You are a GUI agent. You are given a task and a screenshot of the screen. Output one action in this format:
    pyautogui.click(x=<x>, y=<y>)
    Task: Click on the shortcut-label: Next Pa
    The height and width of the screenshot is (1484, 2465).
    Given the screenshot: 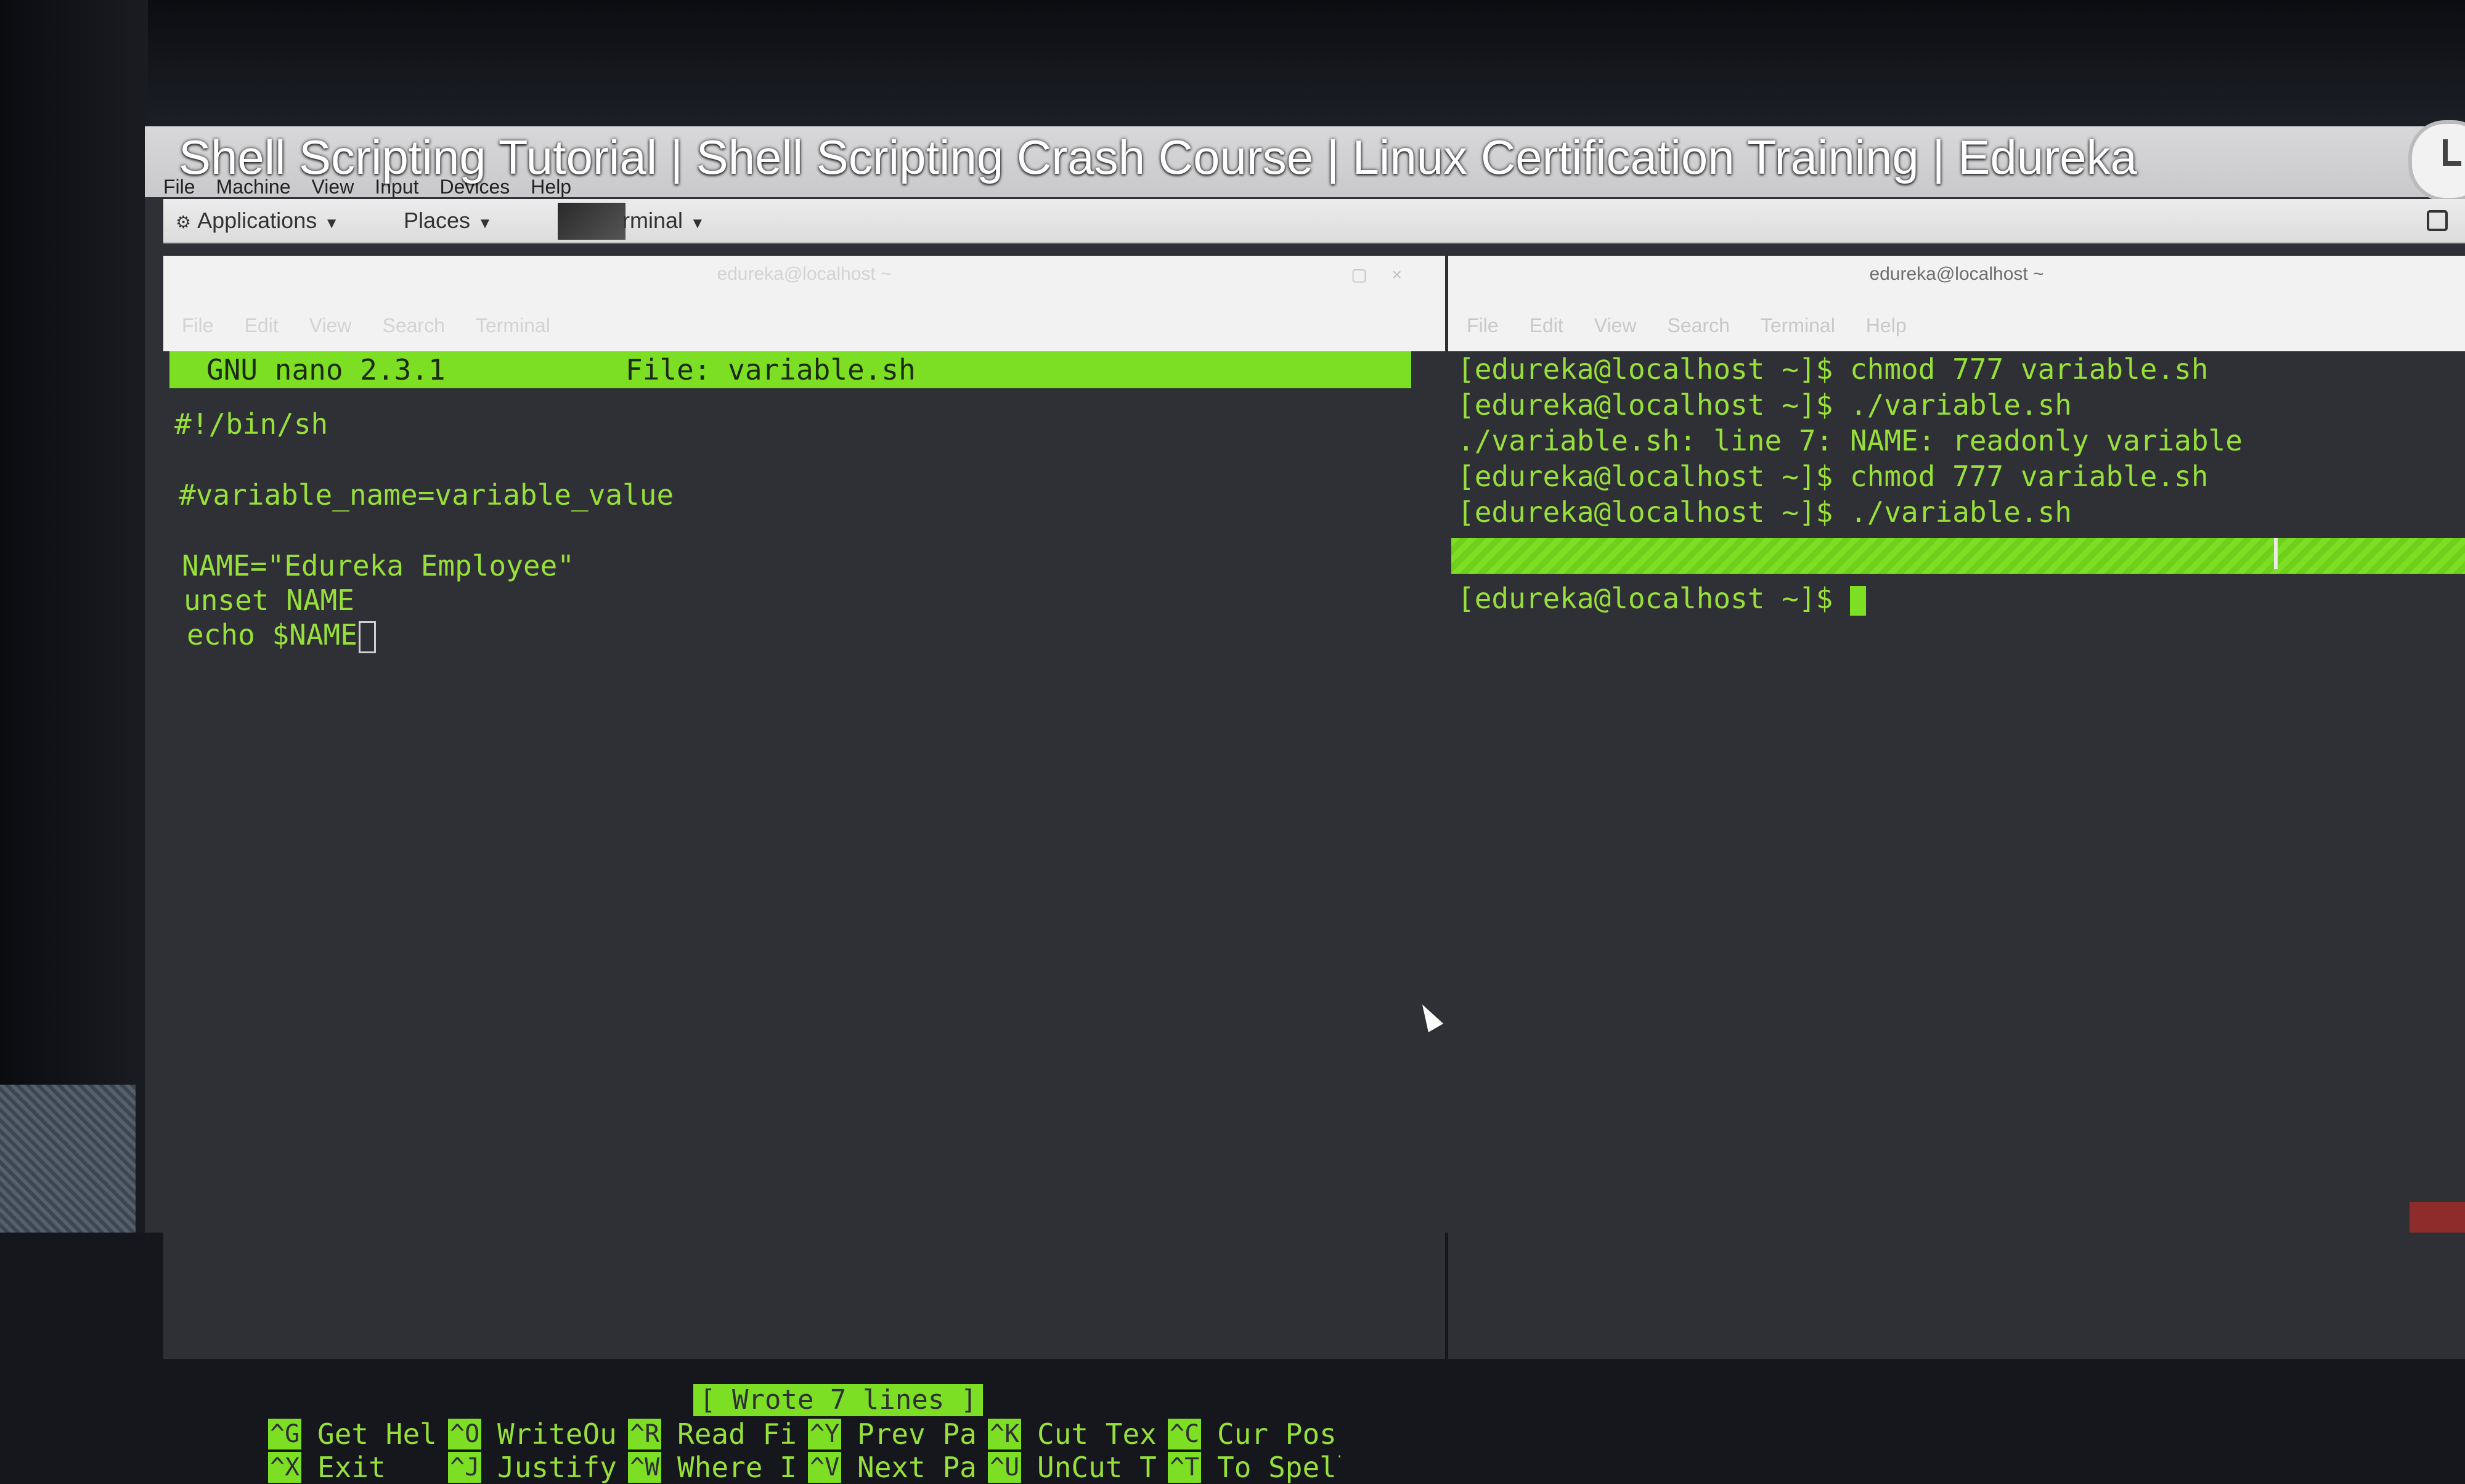 What is the action you would take?
    pyautogui.click(x=917, y=1467)
    